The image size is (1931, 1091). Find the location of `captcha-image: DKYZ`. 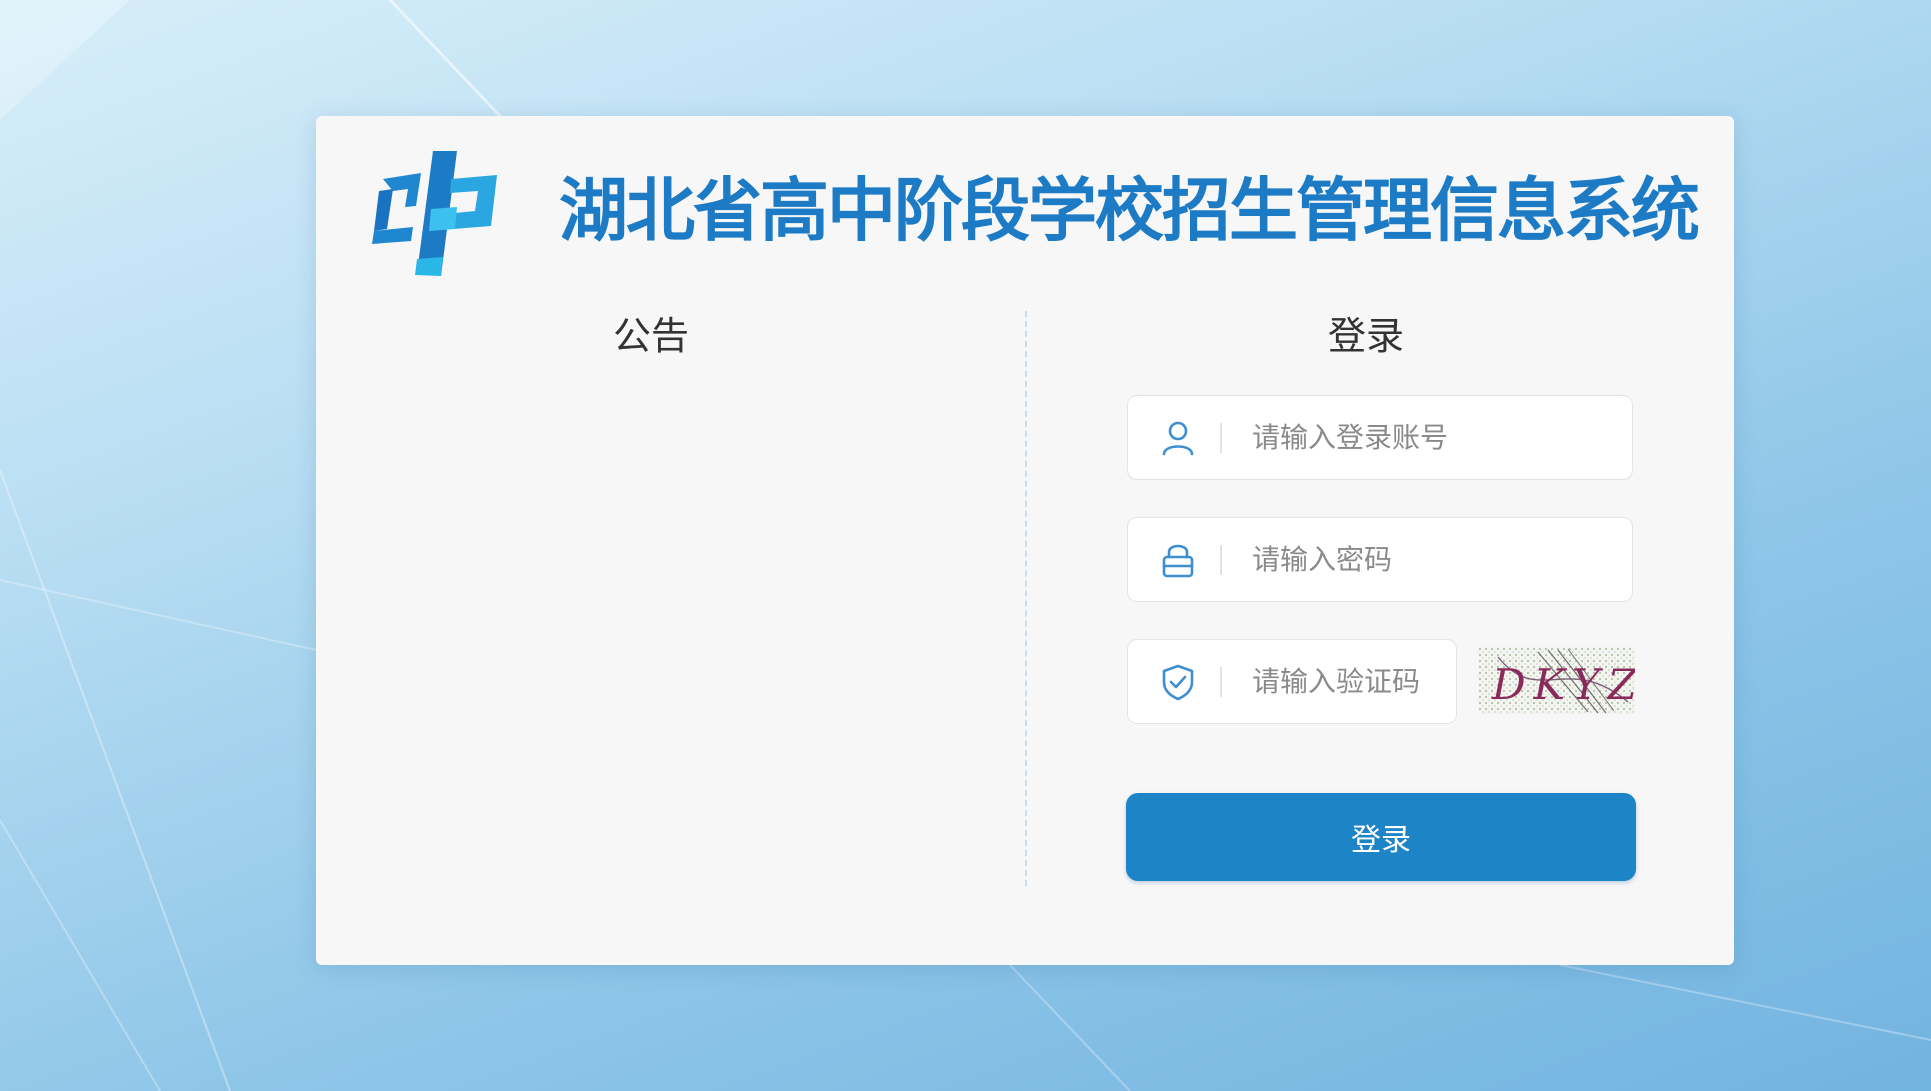

captcha-image: DKYZ is located at coordinates (1556, 680).